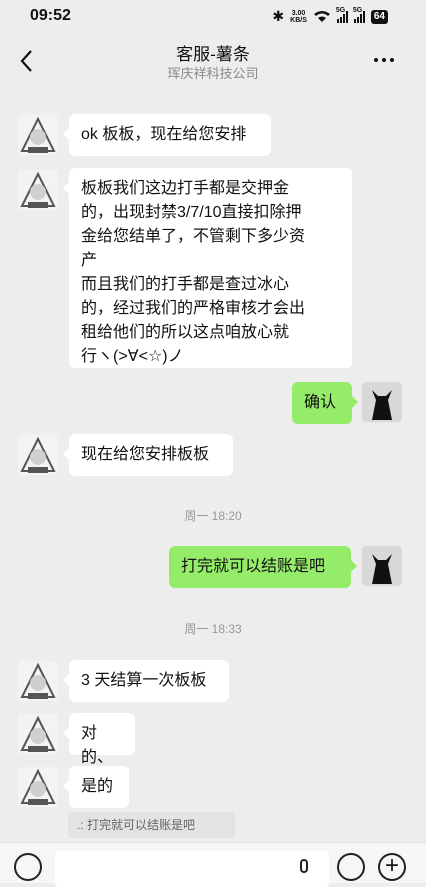 The image size is (426, 887). I want to click on message-text: 是的, so click(97, 786).